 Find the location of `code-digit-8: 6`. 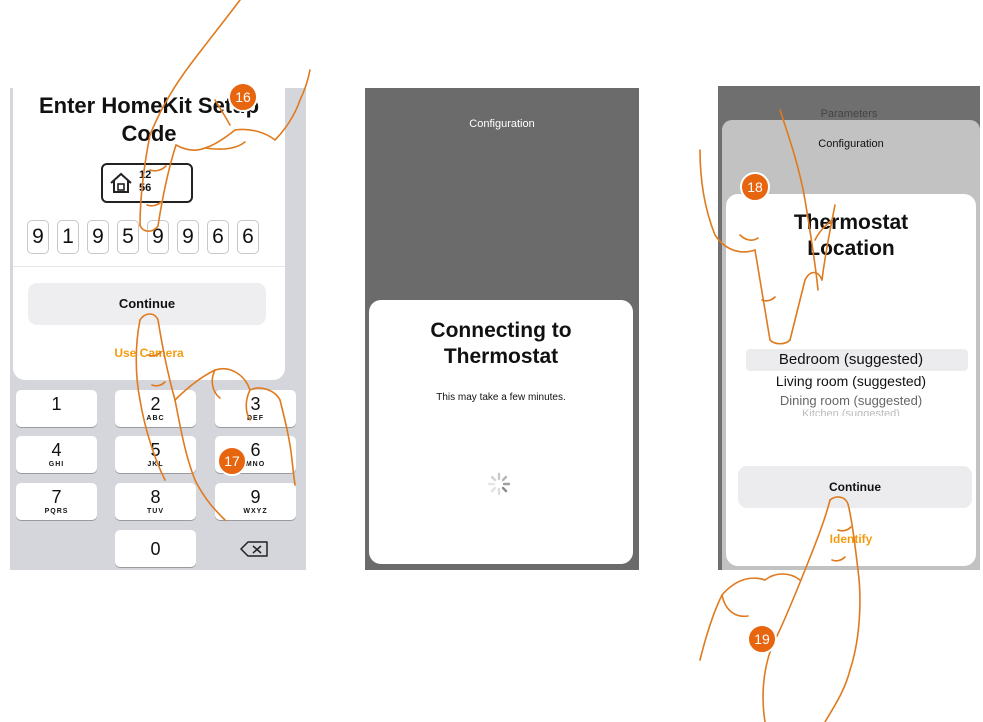

code-digit-8: 6 is located at coordinates (248, 237).